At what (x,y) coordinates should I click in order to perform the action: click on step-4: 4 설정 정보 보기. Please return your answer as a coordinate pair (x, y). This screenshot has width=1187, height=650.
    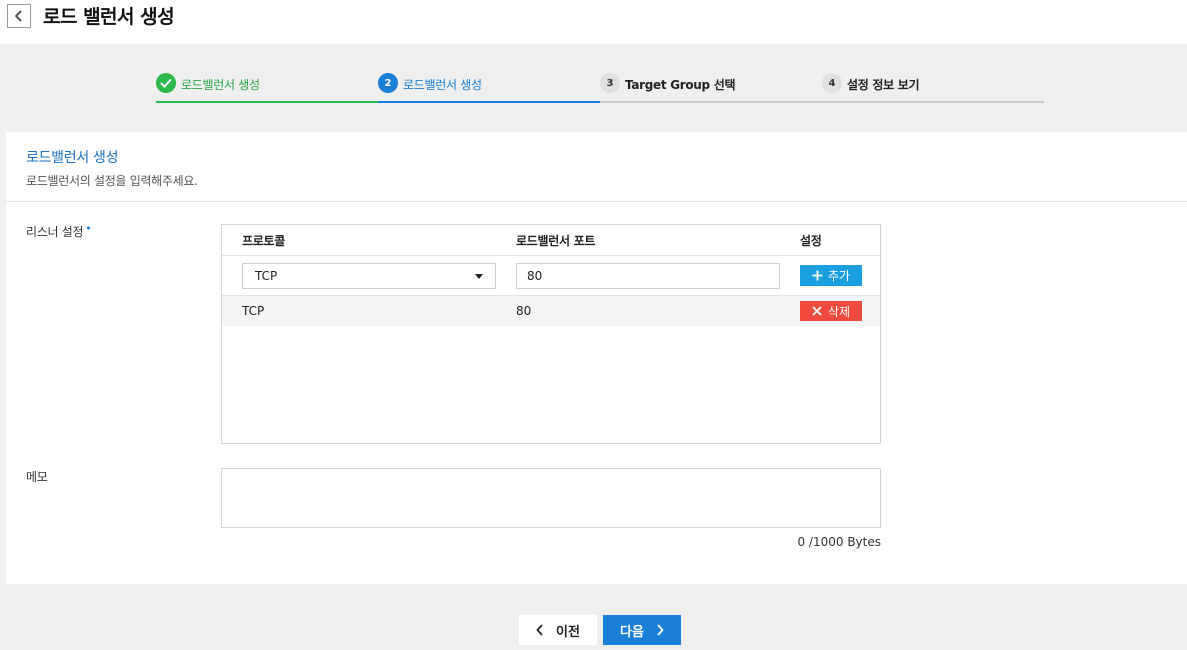
    Looking at the image, I should click on (933, 87).